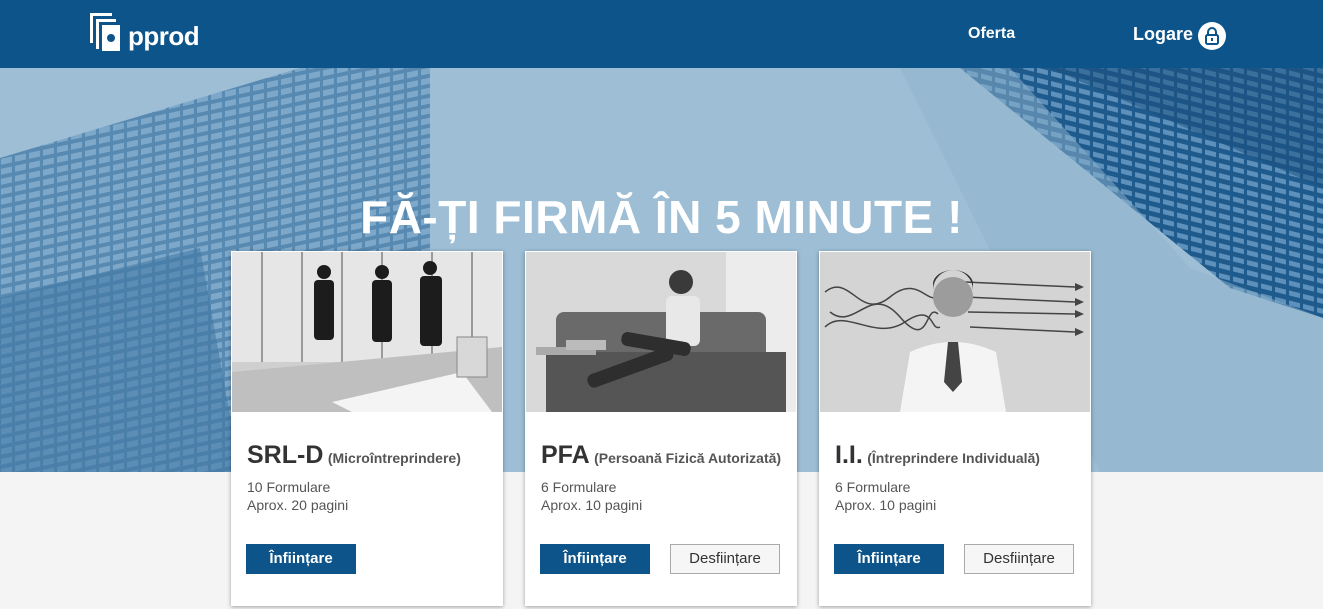 The width and height of the screenshot is (1323, 609). What do you see at coordinates (394, 458) in the screenshot?
I see `card-fullname: (Microîntreprindere)` at bounding box center [394, 458].